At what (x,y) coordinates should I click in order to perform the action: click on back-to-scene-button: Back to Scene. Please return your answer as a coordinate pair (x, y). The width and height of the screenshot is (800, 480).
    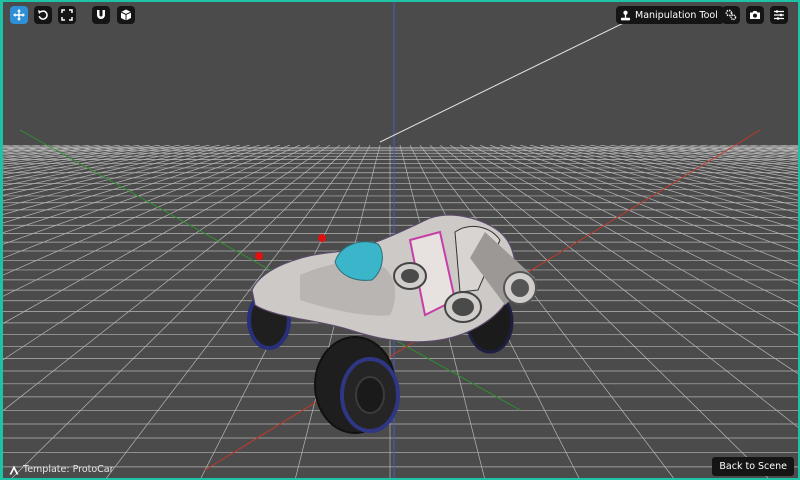
    Looking at the image, I should click on (753, 466).